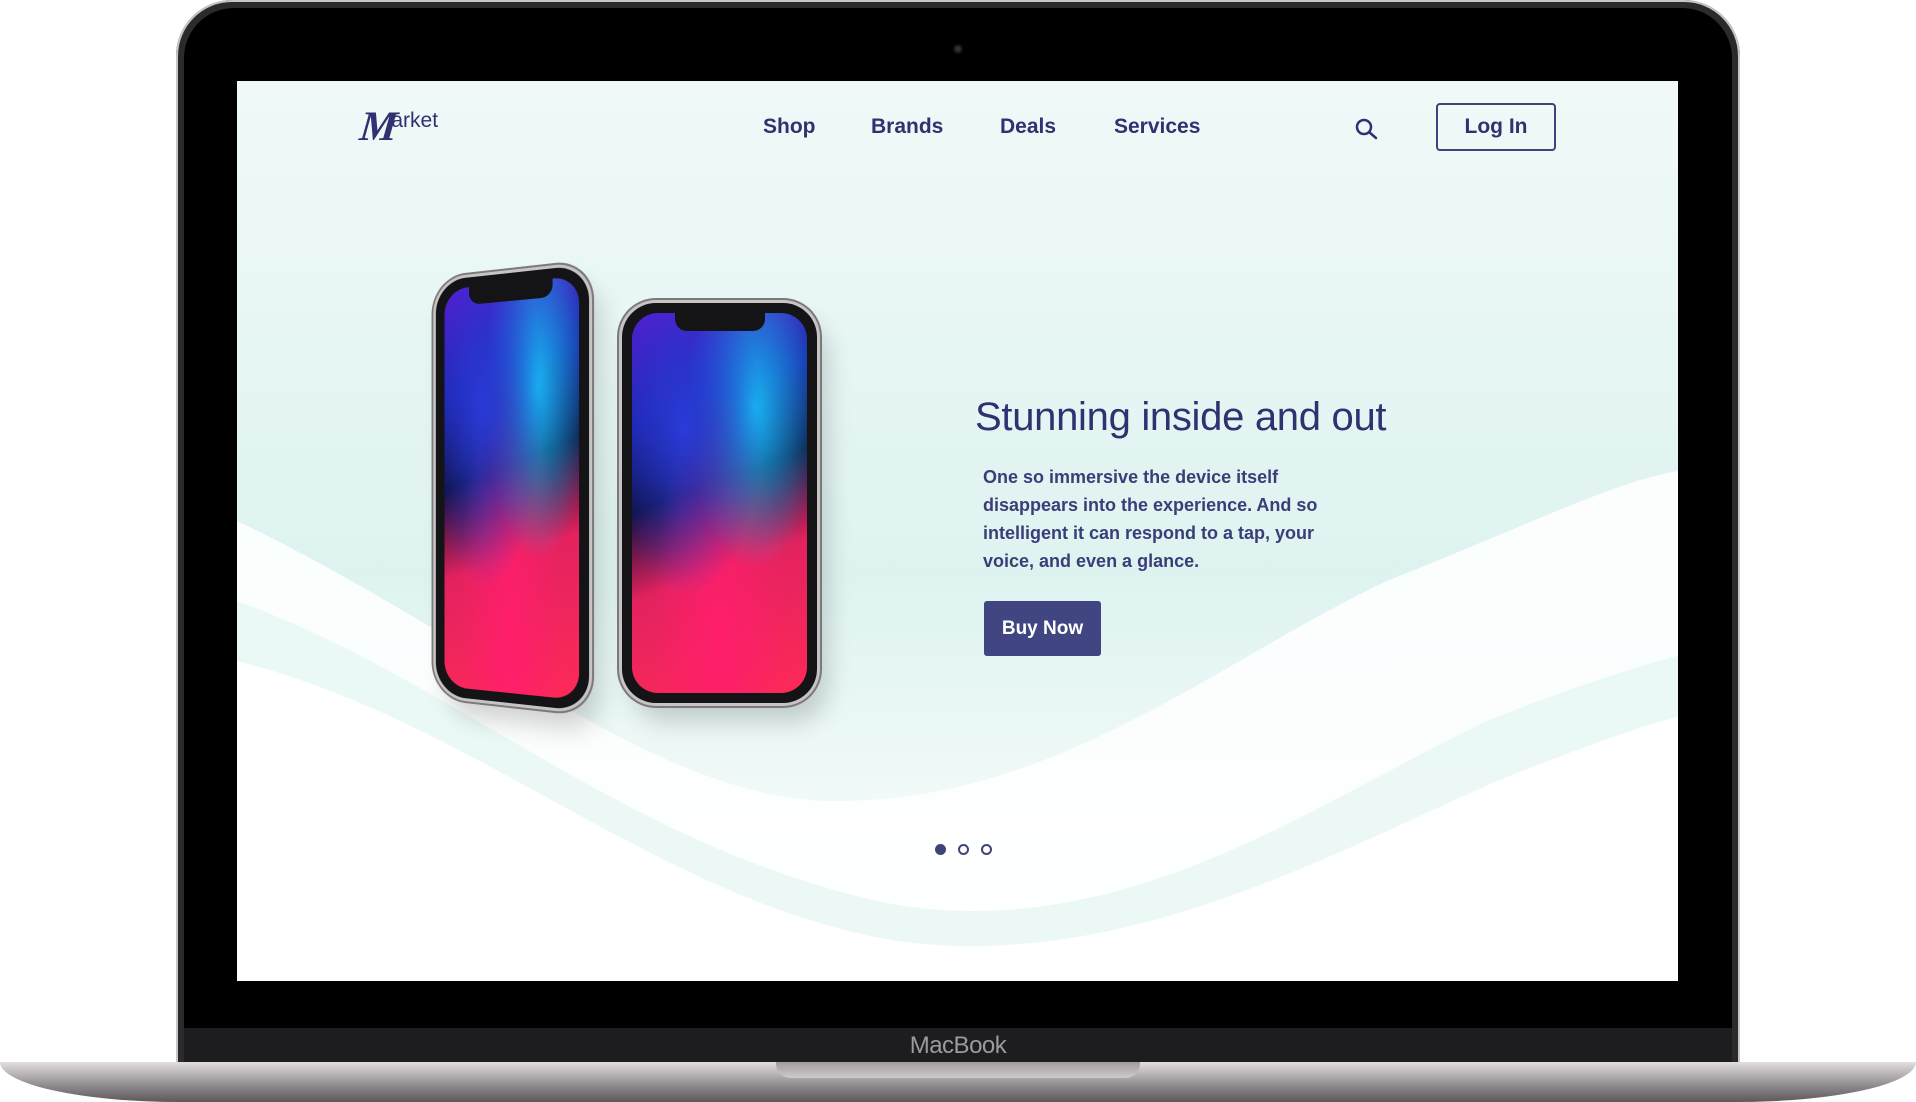  Describe the element at coordinates (958, 1070) in the screenshot. I see `laptop-hinge-notch` at that location.